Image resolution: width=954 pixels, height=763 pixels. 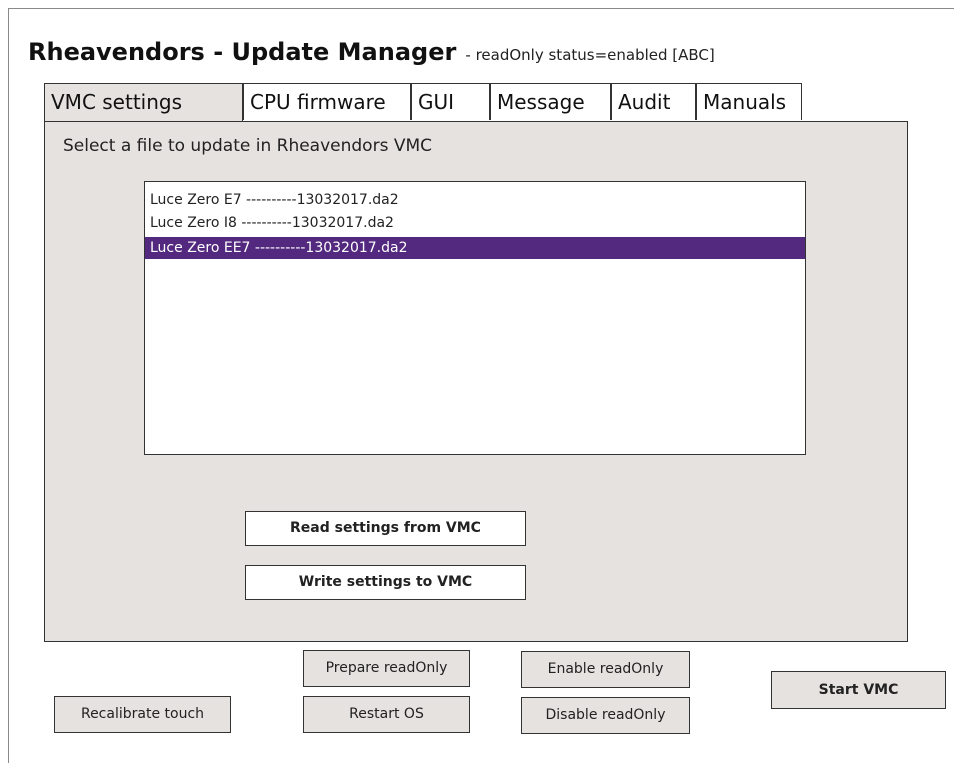 What do you see at coordinates (653, 101) in the screenshot?
I see `tab-audit: Audit` at bounding box center [653, 101].